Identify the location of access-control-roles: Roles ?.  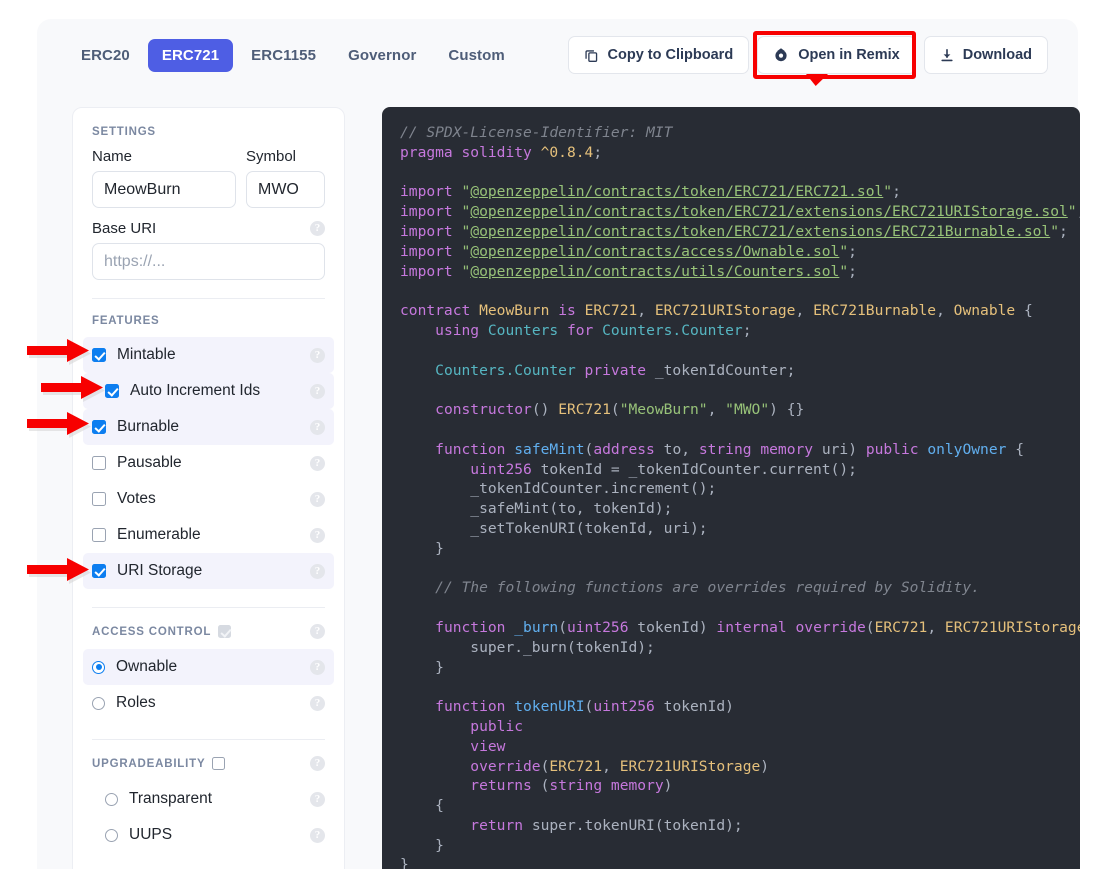
(208, 703).